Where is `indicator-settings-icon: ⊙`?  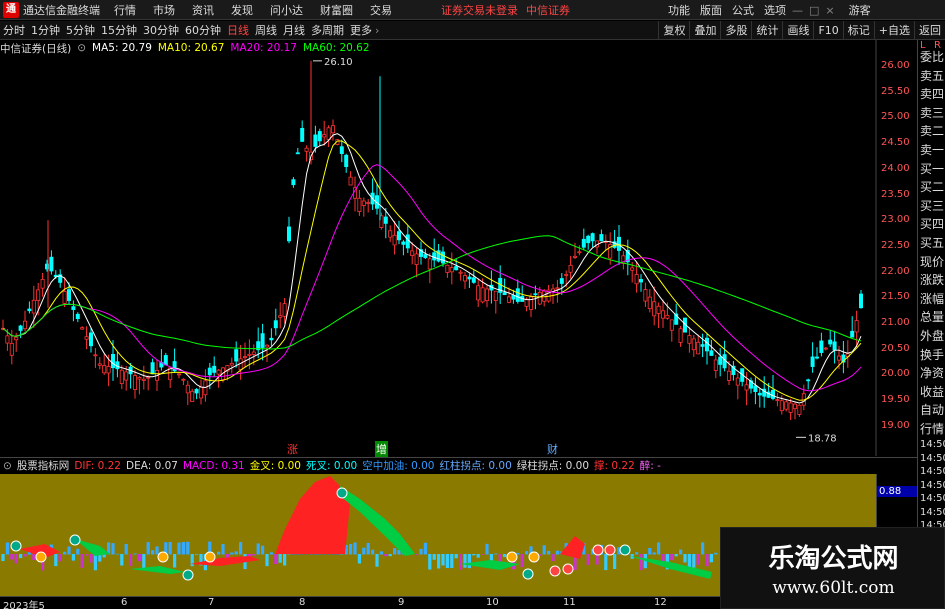
indicator-settings-icon: ⊙ is located at coordinates (7, 466).